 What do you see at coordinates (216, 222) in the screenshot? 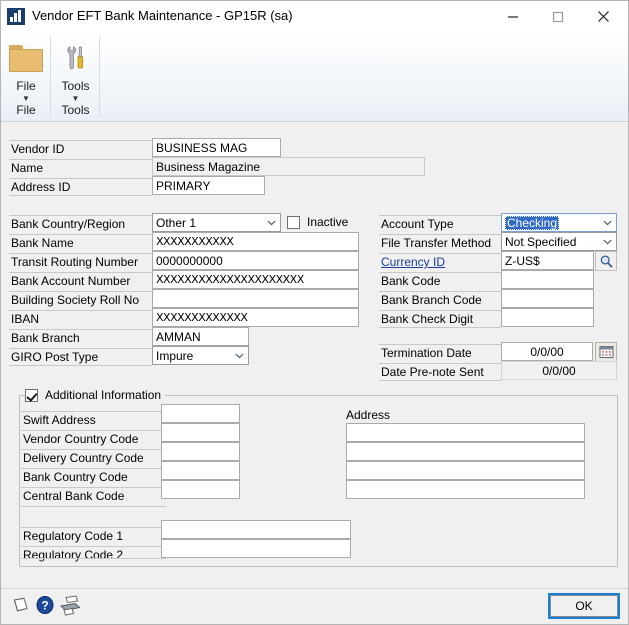
I see `bank-country-region-select: Other 1` at bounding box center [216, 222].